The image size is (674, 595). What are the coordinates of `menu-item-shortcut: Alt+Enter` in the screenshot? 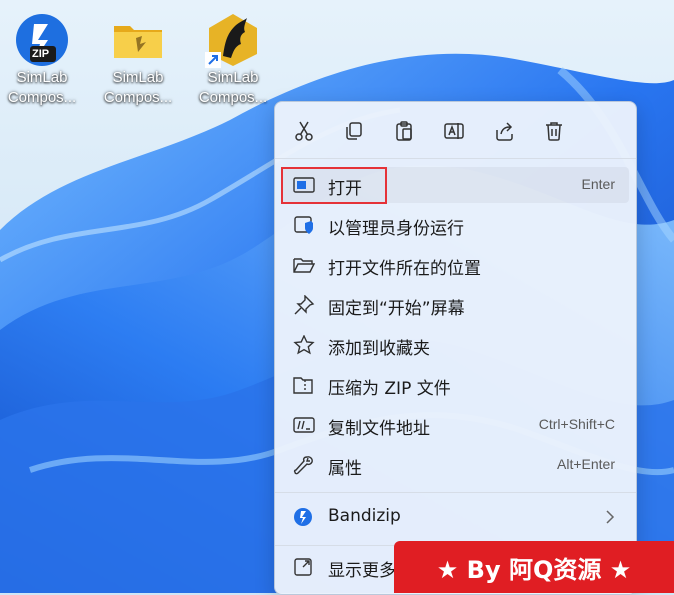 It's located at (586, 464).